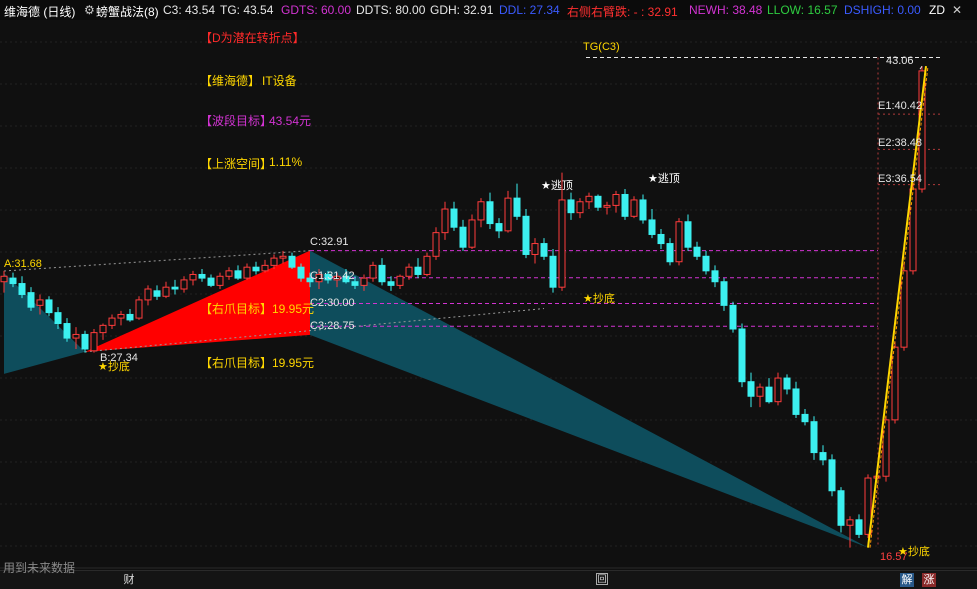 This screenshot has width=977, height=589. What do you see at coordinates (23, 264) in the screenshot?
I see `label-a: A:31.68` at bounding box center [23, 264].